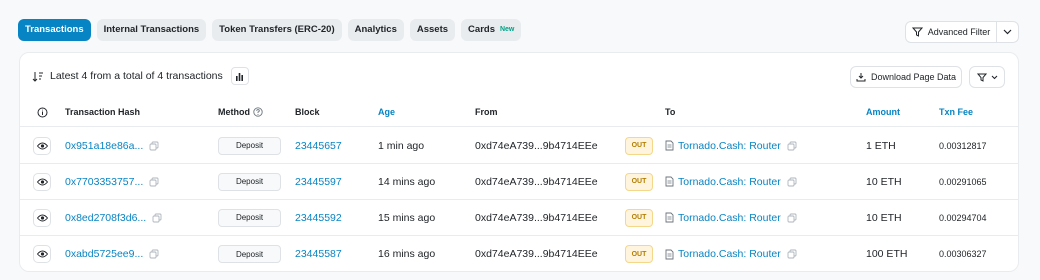 This screenshot has width=1040, height=280. What do you see at coordinates (42, 112) in the screenshot?
I see `info-icon` at bounding box center [42, 112].